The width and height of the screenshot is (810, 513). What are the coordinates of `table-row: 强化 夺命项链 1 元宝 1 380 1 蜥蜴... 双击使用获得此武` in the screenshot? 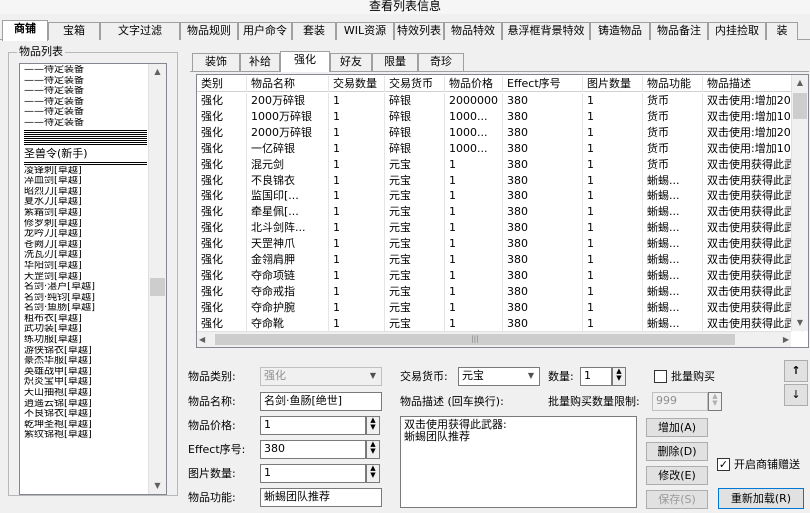 It's located at (502, 275).